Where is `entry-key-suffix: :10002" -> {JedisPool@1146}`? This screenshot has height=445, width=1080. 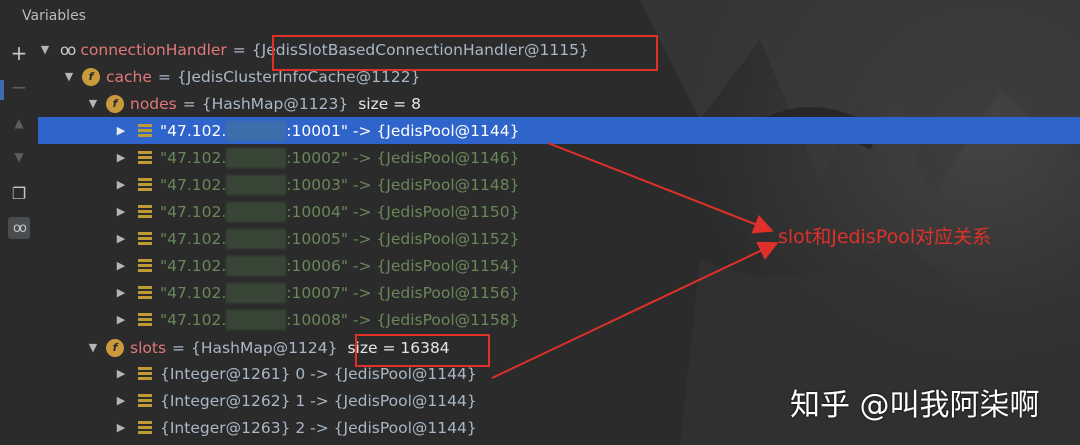 entry-key-suffix: :10002" -> {JedisPool@1146} is located at coordinates (403, 157).